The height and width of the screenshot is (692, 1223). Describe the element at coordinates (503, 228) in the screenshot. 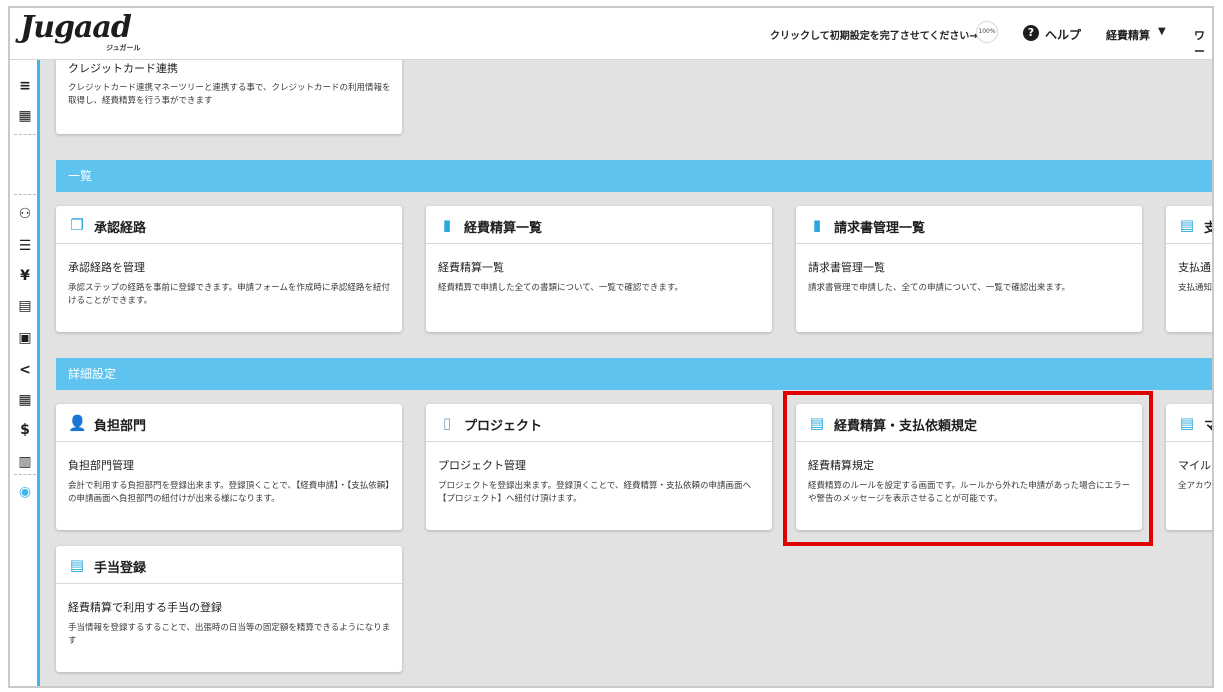

I see `card-title: 経費精算一覧` at that location.